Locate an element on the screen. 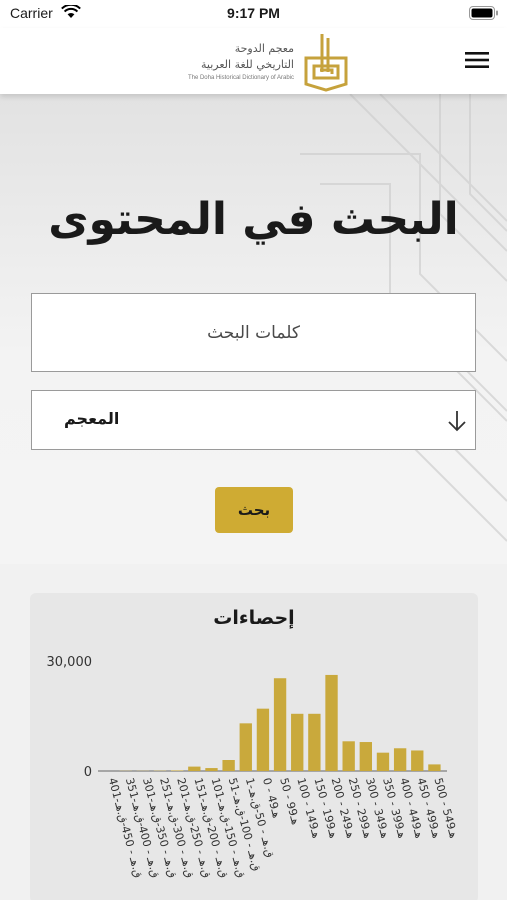 The width and height of the screenshot is (507, 900). battery-icon is located at coordinates (483, 13).